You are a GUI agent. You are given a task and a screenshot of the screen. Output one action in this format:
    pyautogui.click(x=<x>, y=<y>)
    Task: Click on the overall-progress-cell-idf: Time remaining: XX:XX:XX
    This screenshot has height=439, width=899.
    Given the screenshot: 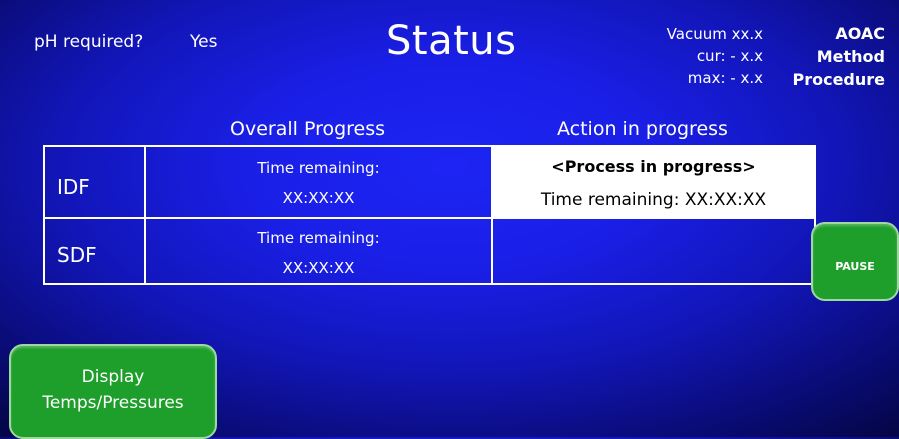 What is the action you would take?
    pyautogui.click(x=319, y=183)
    